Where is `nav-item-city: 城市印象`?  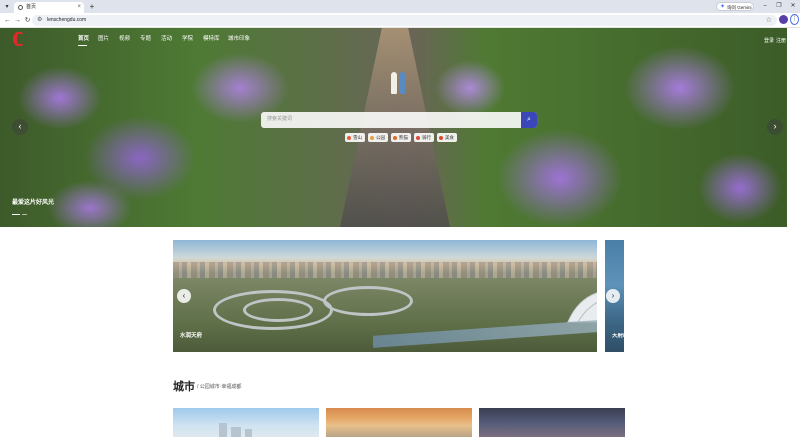
nav-item-city: 城市印象 is located at coordinates (239, 39).